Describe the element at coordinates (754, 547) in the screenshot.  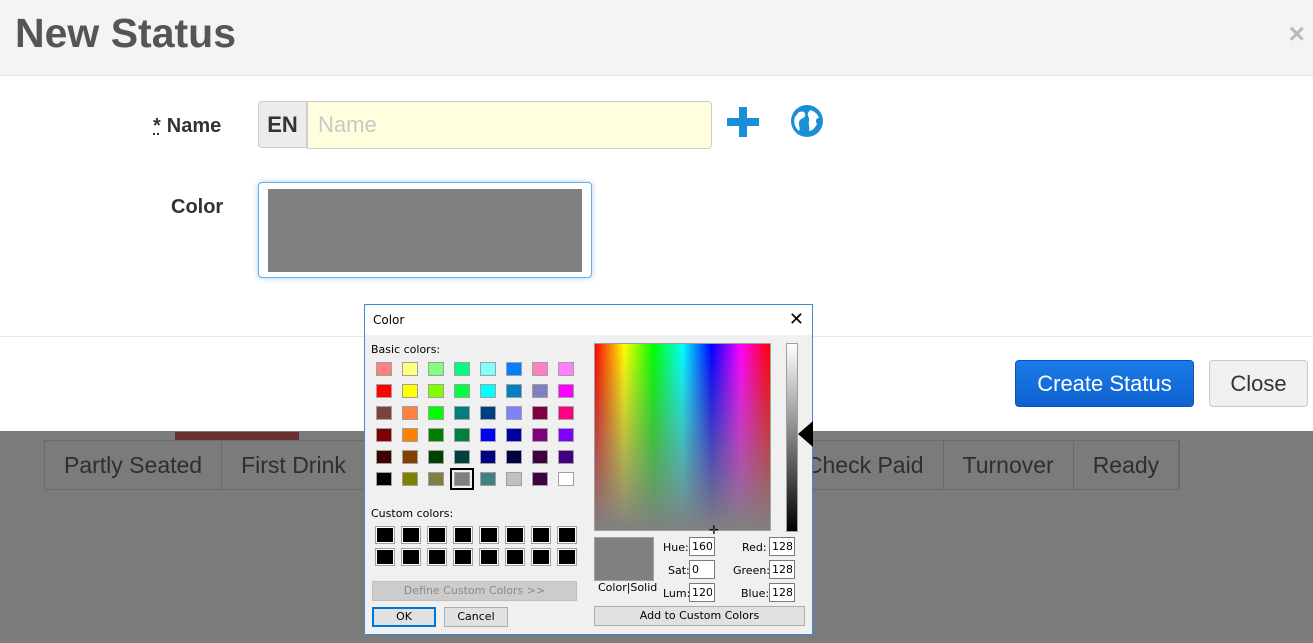
I see `red-label: Red:` at that location.